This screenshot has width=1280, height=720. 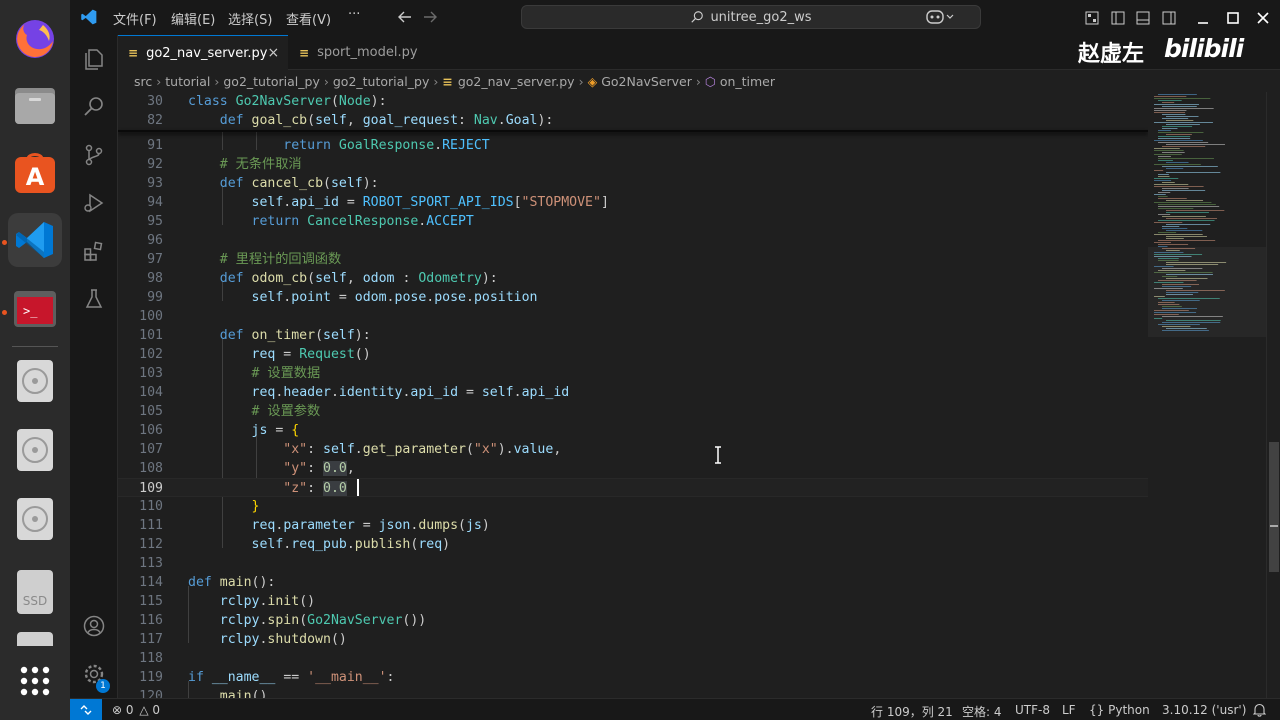 I want to click on python-interpreter: 3.10.12 ('usr'), so click(x=1204, y=710).